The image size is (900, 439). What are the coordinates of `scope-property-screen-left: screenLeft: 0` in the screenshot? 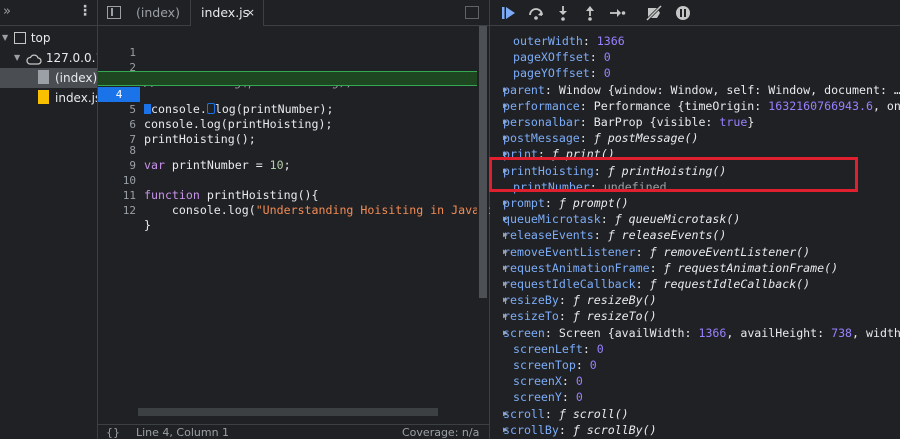 It's located at (695, 349).